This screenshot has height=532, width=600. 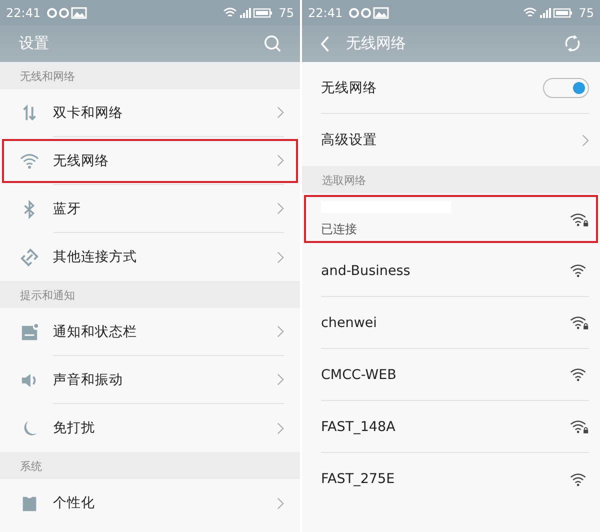 I want to click on settings-item: 双卡和网络, so click(x=150, y=113).